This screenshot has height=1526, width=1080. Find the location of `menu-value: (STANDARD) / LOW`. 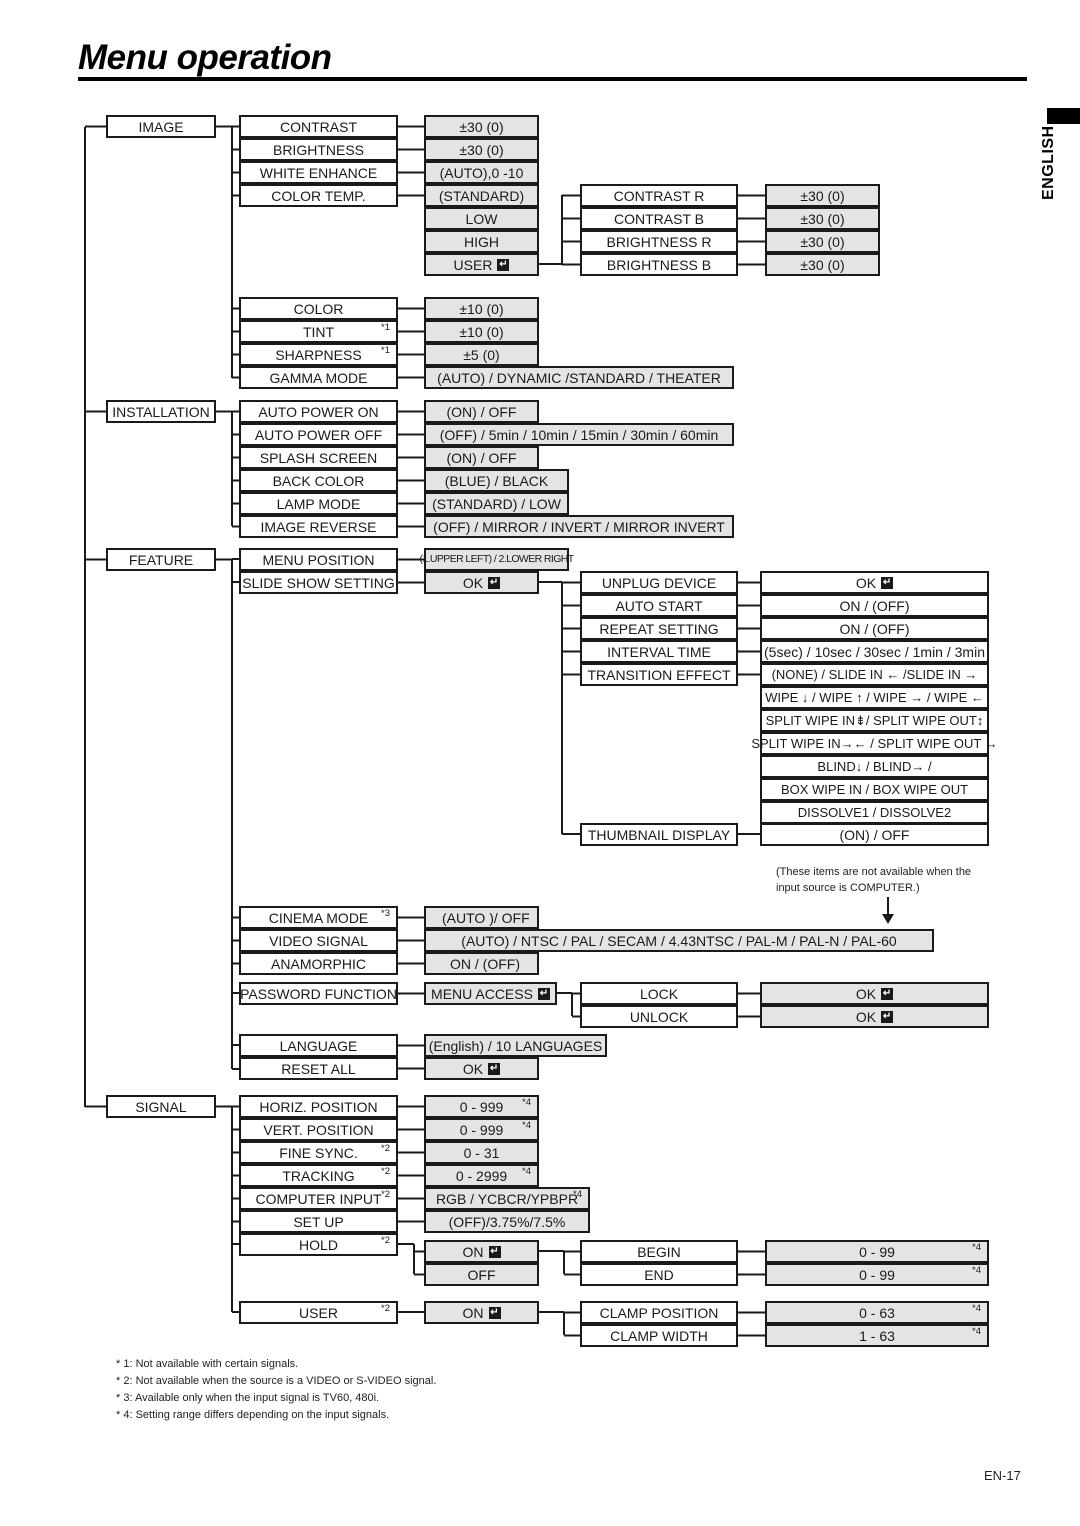

menu-value: (STANDARD) / LOW is located at coordinates (496, 503).